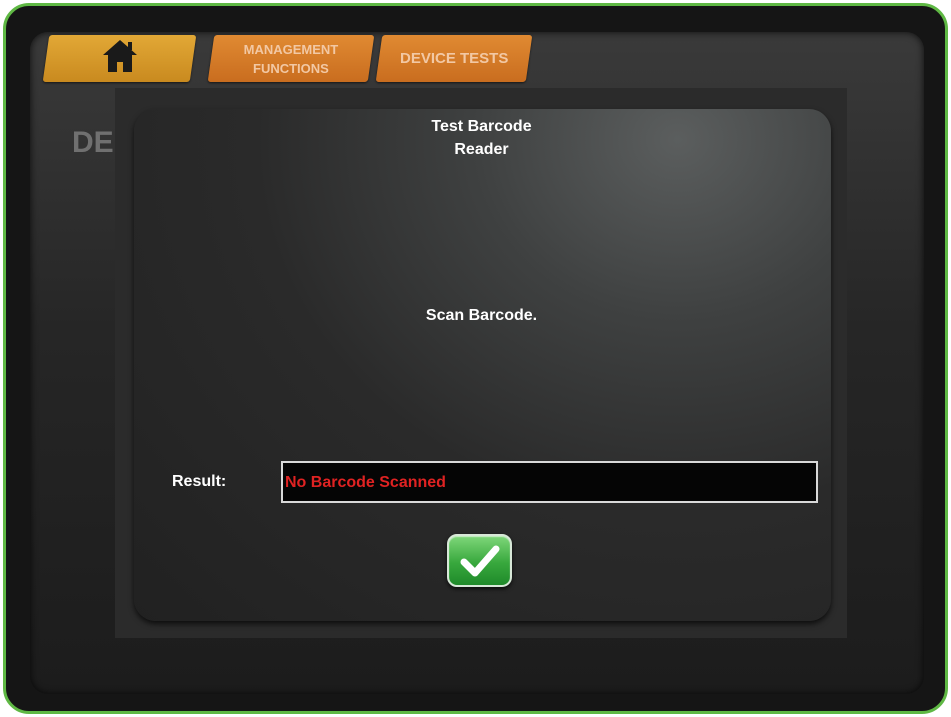 The height and width of the screenshot is (717, 951). I want to click on dialog-title-line1: Test Barcode, so click(481, 126).